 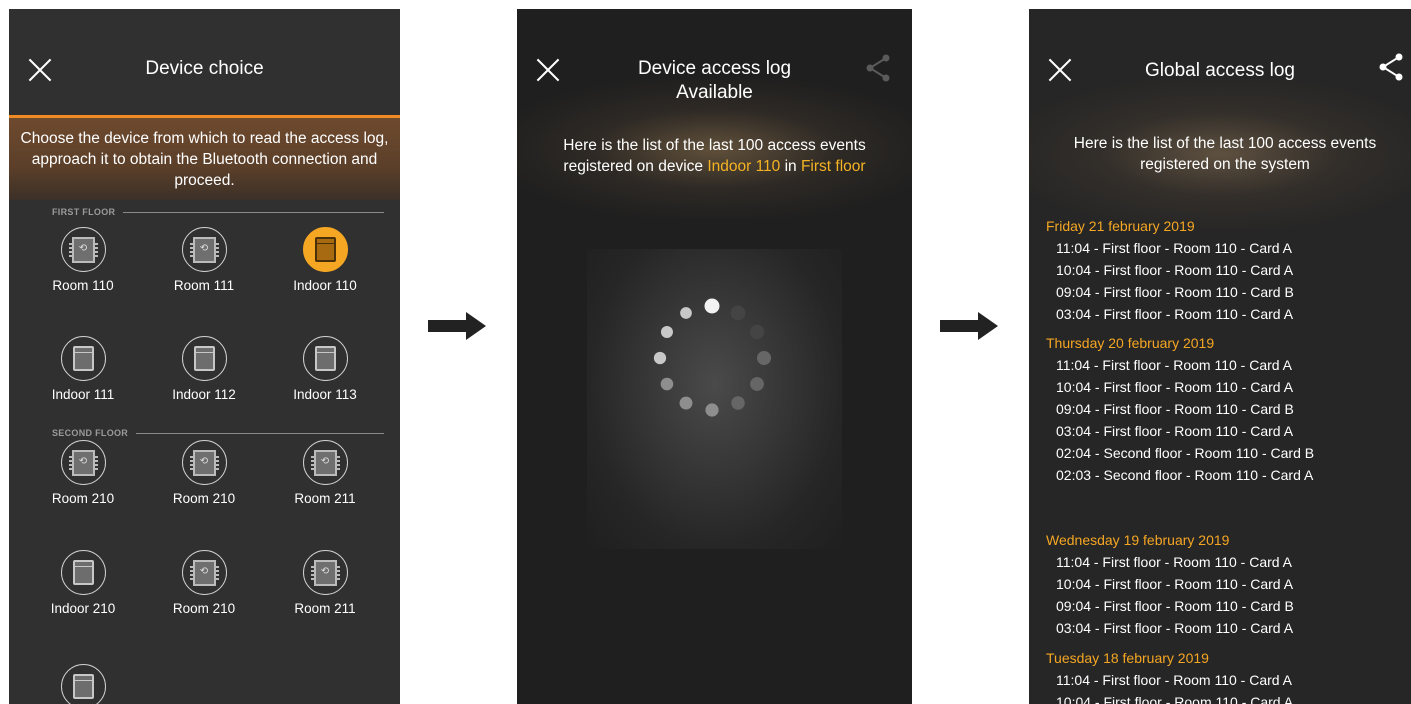 What do you see at coordinates (204, 68) in the screenshot?
I see `page-title: Device choice` at bounding box center [204, 68].